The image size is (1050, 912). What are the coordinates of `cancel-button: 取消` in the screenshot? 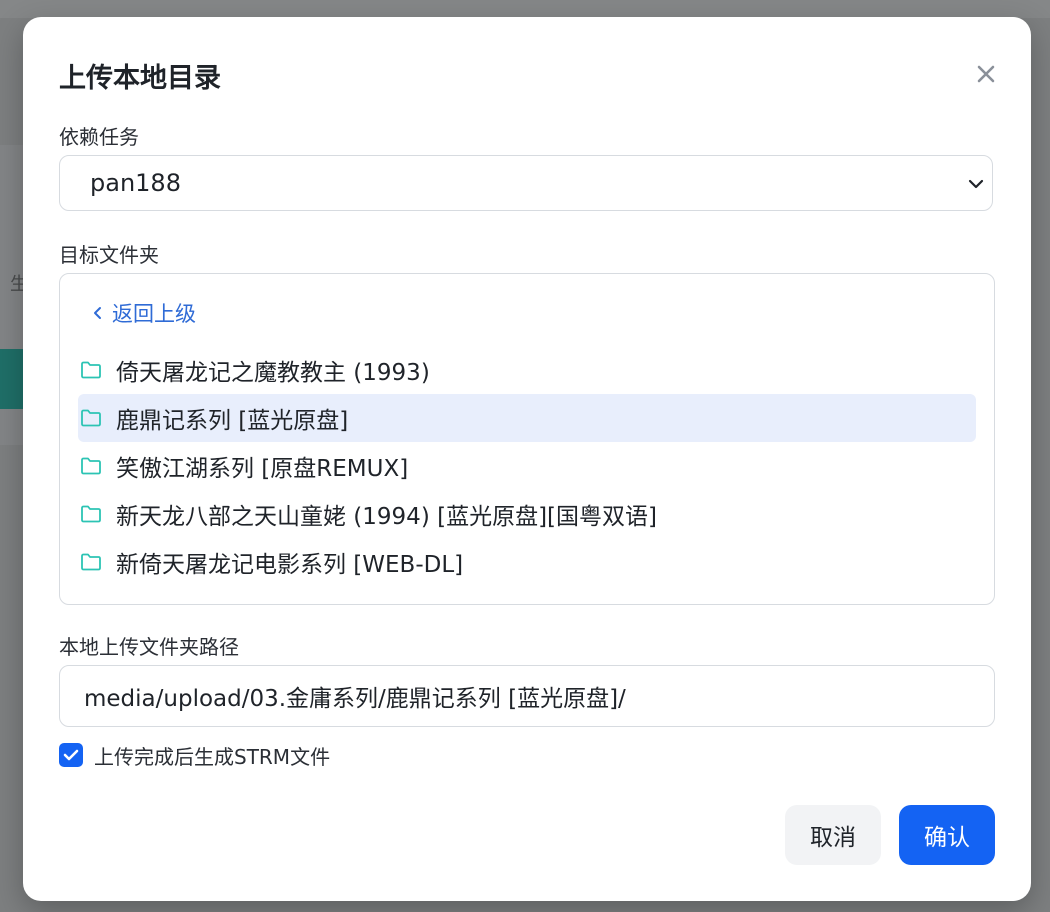 It's located at (833, 835).